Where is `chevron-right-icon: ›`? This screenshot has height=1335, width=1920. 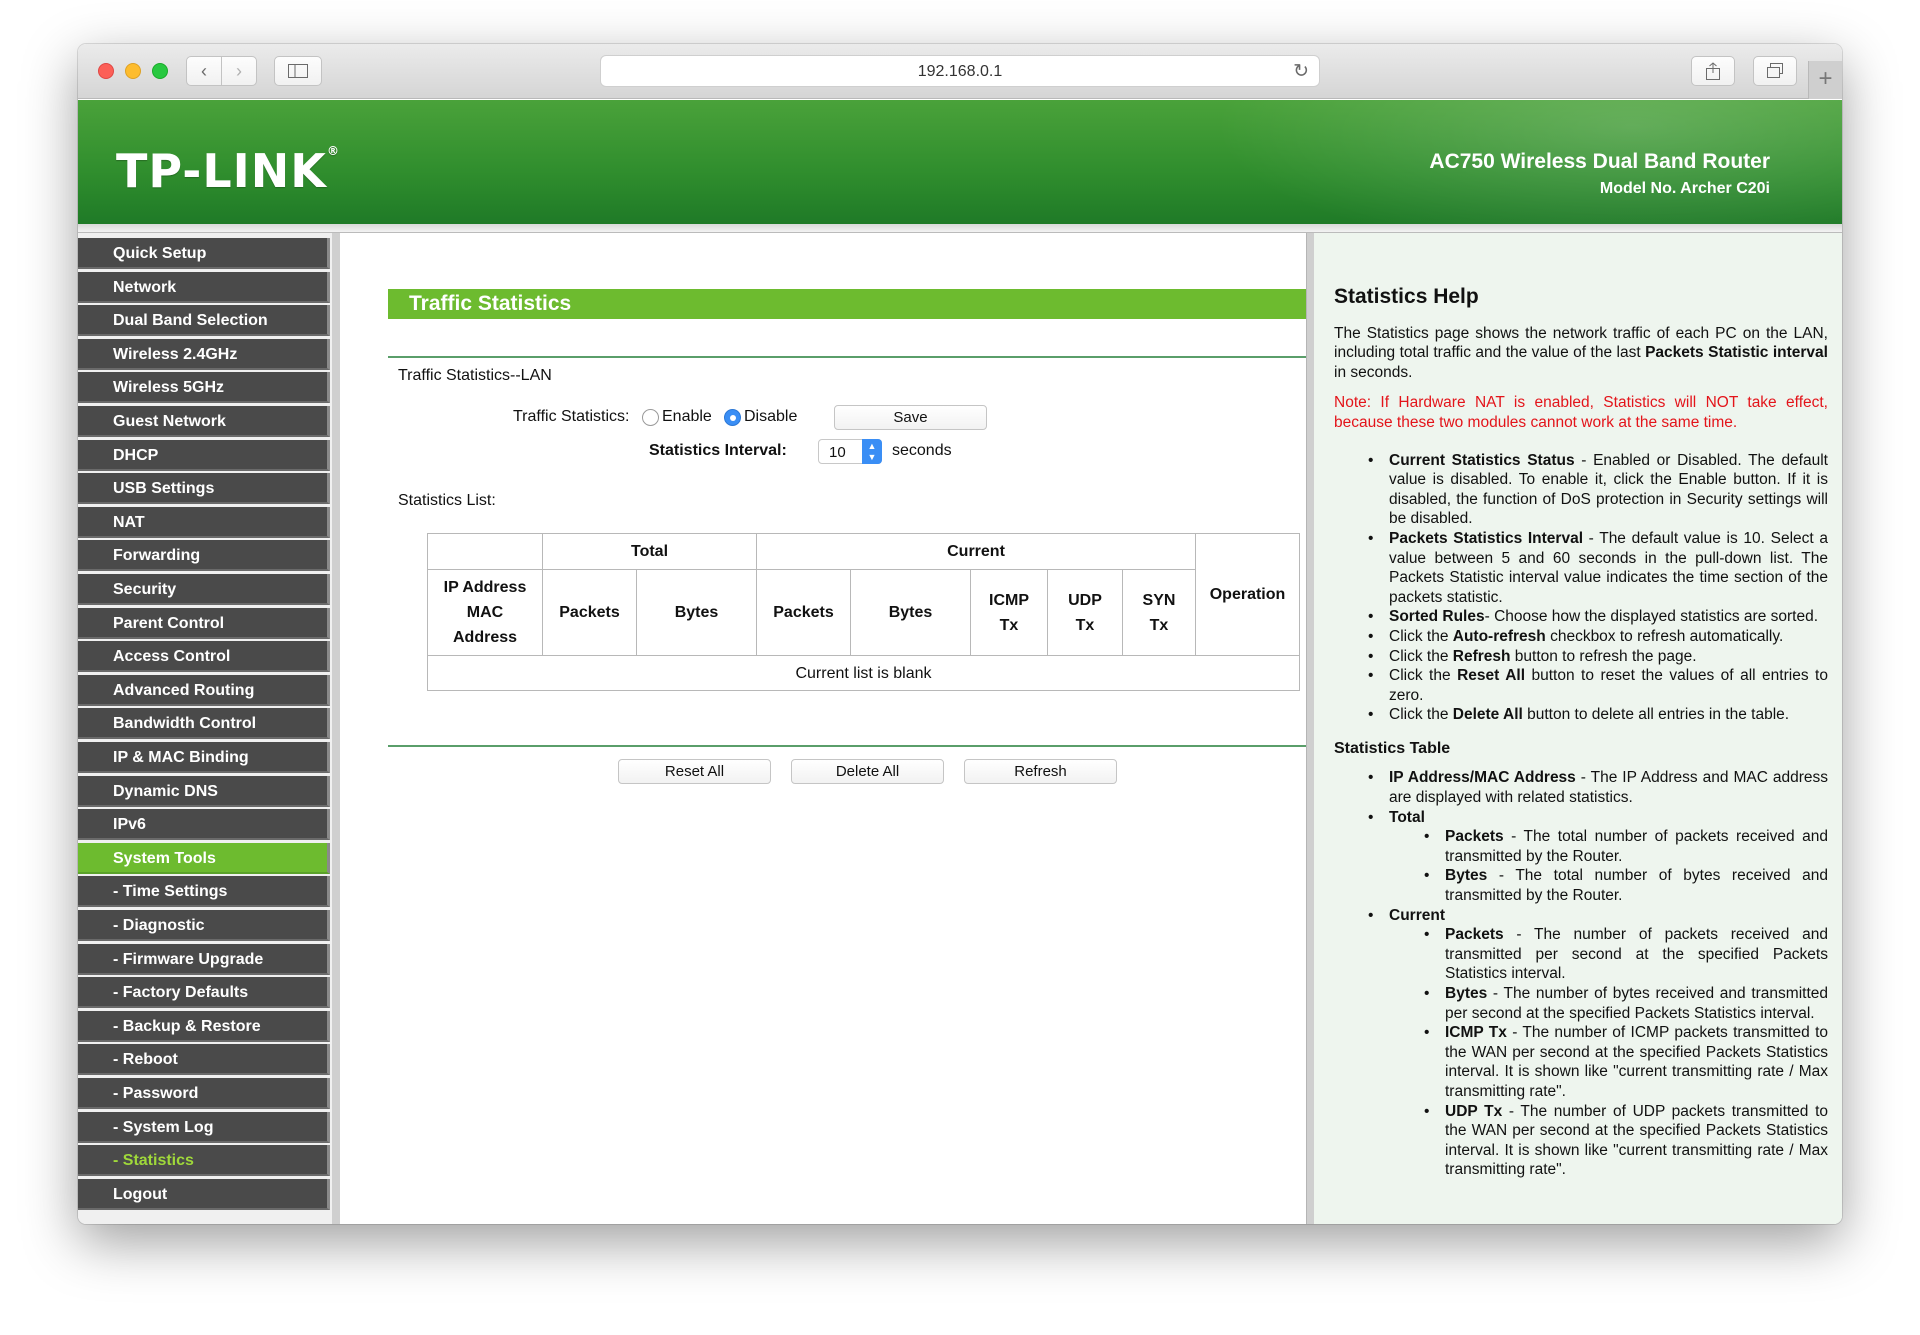
chevron-right-icon: › is located at coordinates (239, 70).